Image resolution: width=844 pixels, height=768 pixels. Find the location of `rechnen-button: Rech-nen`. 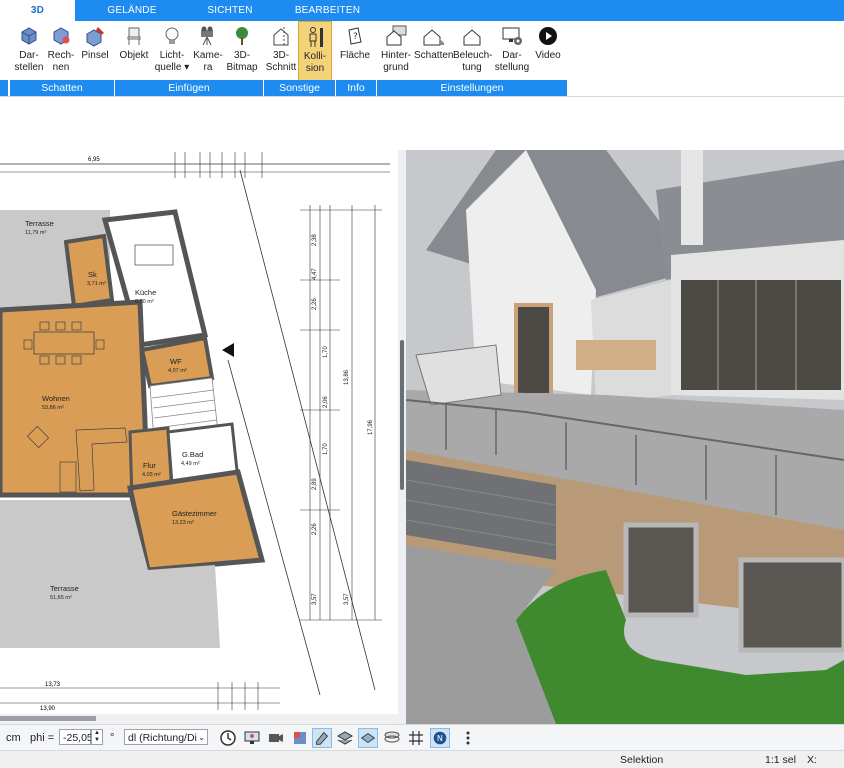

rechnen-button: Rech-nen is located at coordinates (61, 51).